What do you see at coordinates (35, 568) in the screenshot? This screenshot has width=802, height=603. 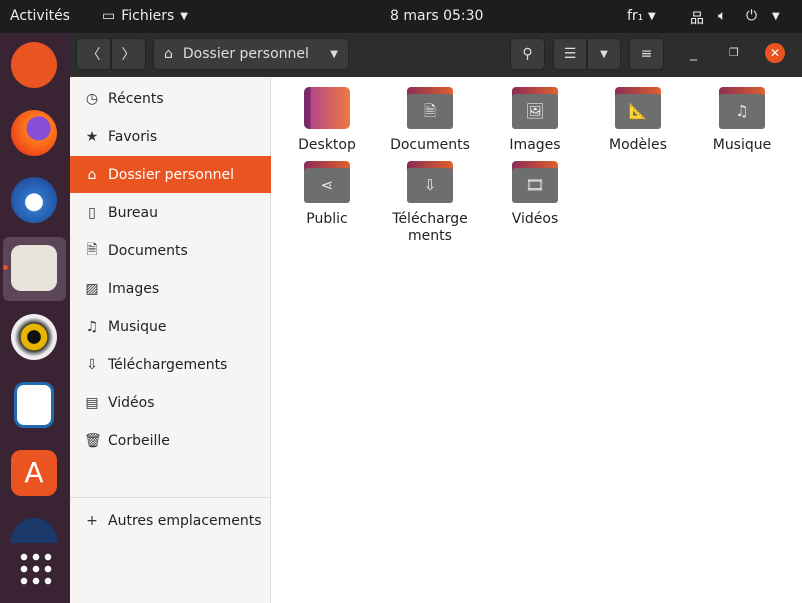 I see `app-grid-icon` at bounding box center [35, 568].